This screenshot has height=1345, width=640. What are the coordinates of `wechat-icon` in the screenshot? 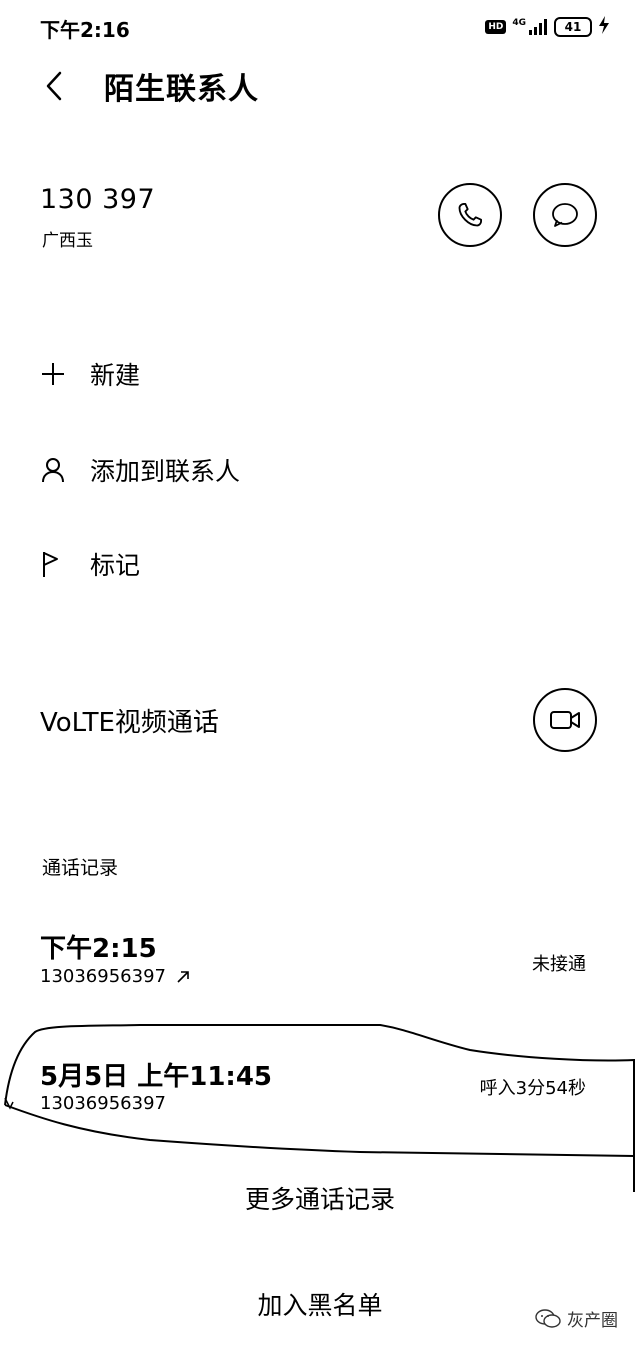 It's located at (548, 1318).